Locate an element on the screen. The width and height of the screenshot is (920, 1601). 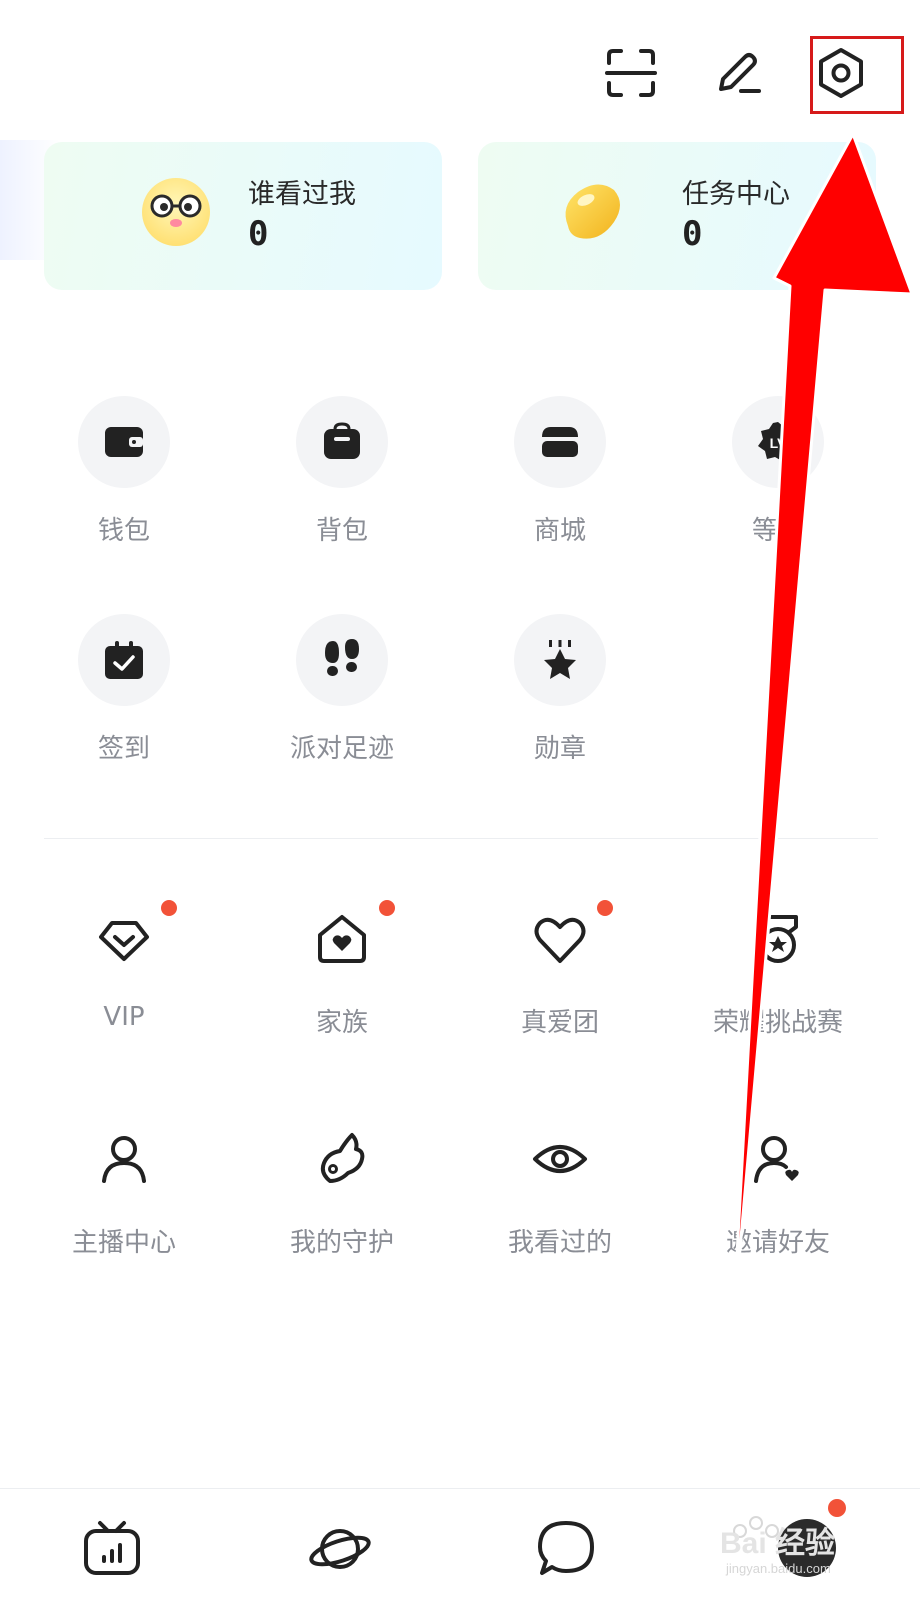
family-icon-wrap is located at coordinates (352, 936).